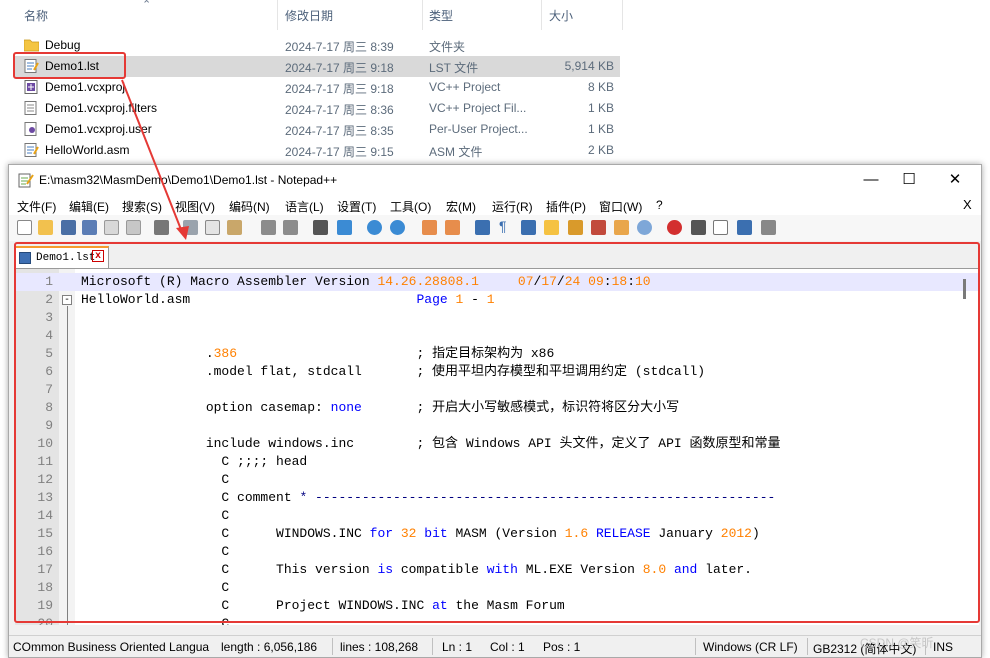 The width and height of the screenshot is (990, 658). What do you see at coordinates (955, 180) in the screenshot?
I see `close-button: ✕` at bounding box center [955, 180].